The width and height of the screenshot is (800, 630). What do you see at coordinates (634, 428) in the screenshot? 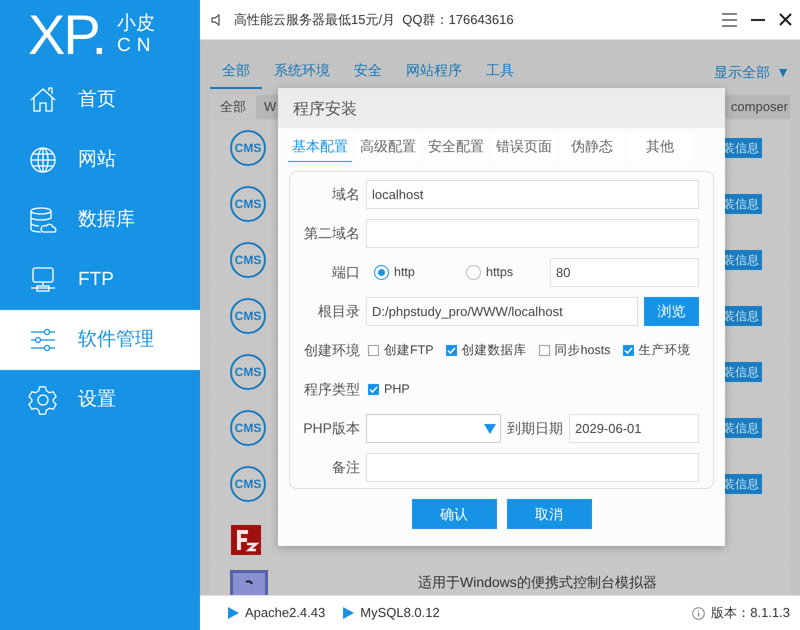
I see `expiry-date-field: 2029-06-01` at bounding box center [634, 428].